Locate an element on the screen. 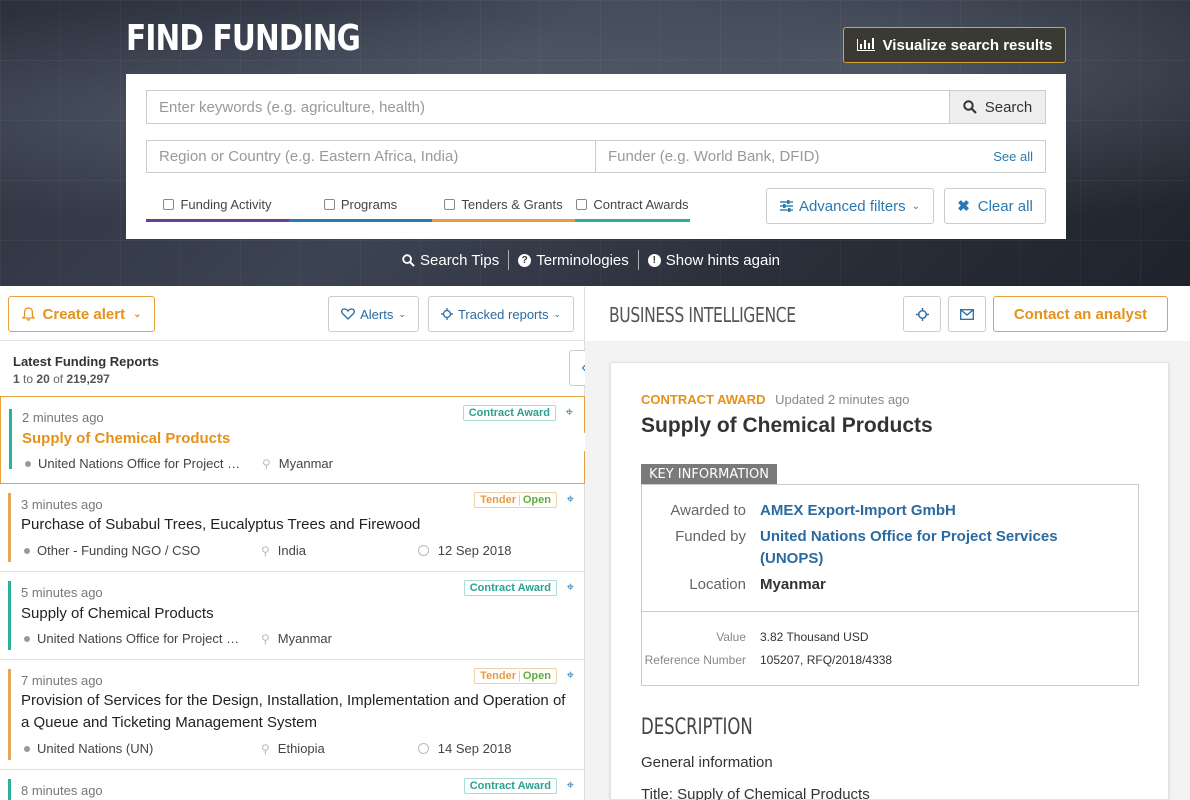 This screenshot has width=1190, height=800. value-amount: 3.82 Thousand USD is located at coordinates (814, 637).